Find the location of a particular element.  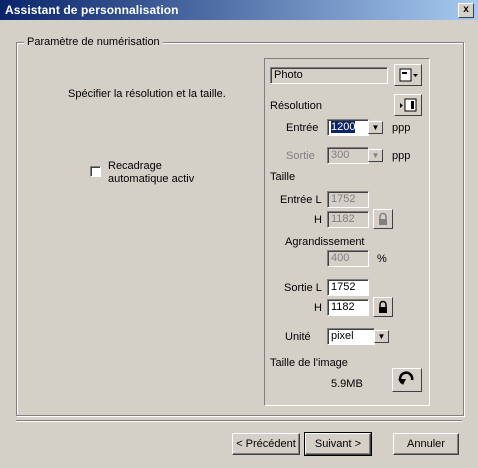

preset-menu-button is located at coordinates (408, 75).